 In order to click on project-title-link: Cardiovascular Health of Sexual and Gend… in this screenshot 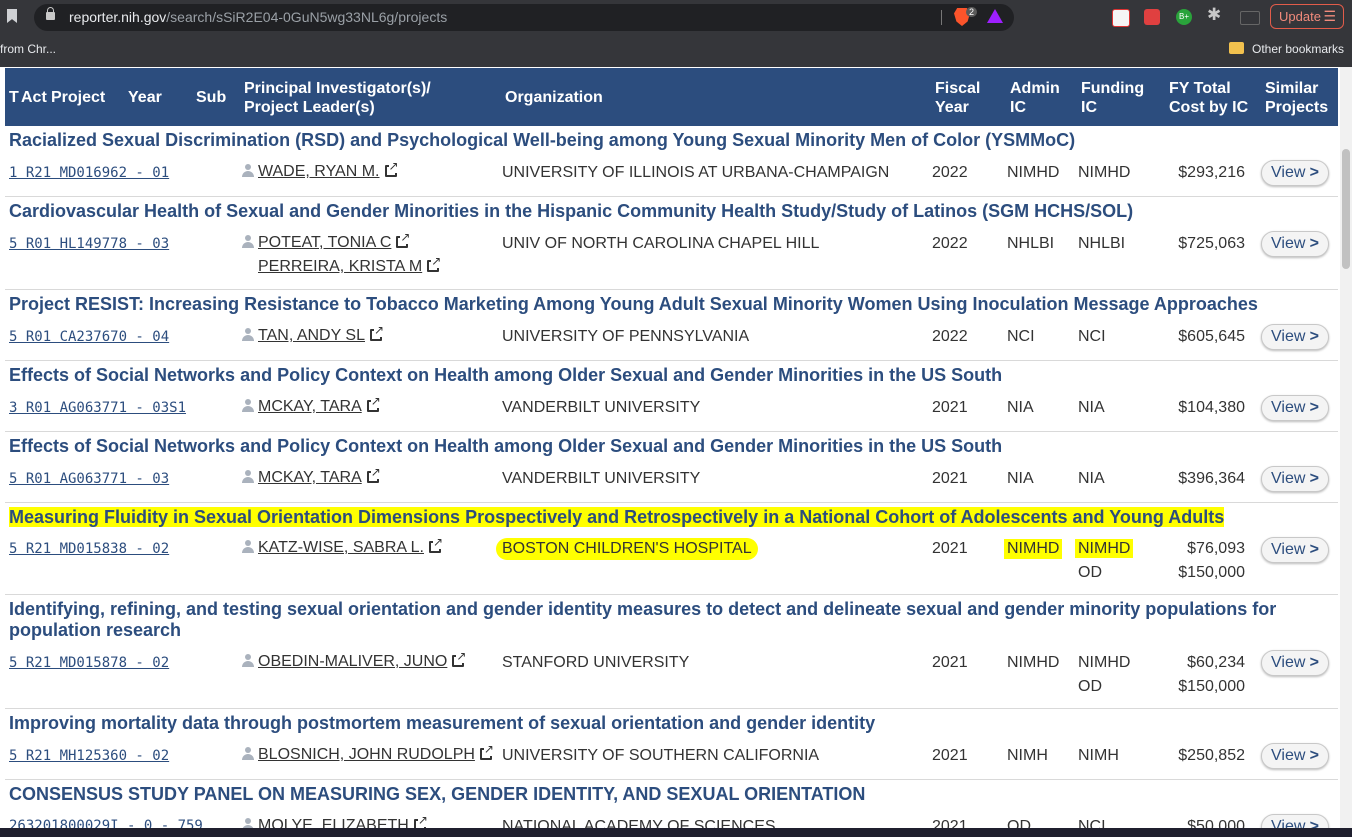, I will do `click(659, 211)`.